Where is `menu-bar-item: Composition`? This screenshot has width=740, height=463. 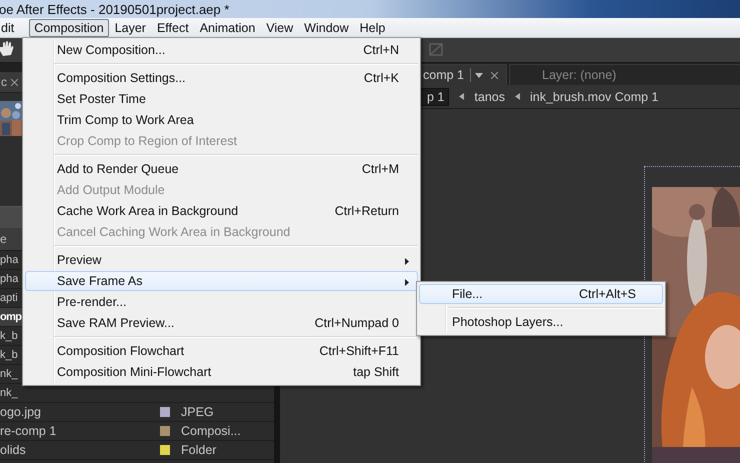 menu-bar-item: Composition is located at coordinates (69, 27).